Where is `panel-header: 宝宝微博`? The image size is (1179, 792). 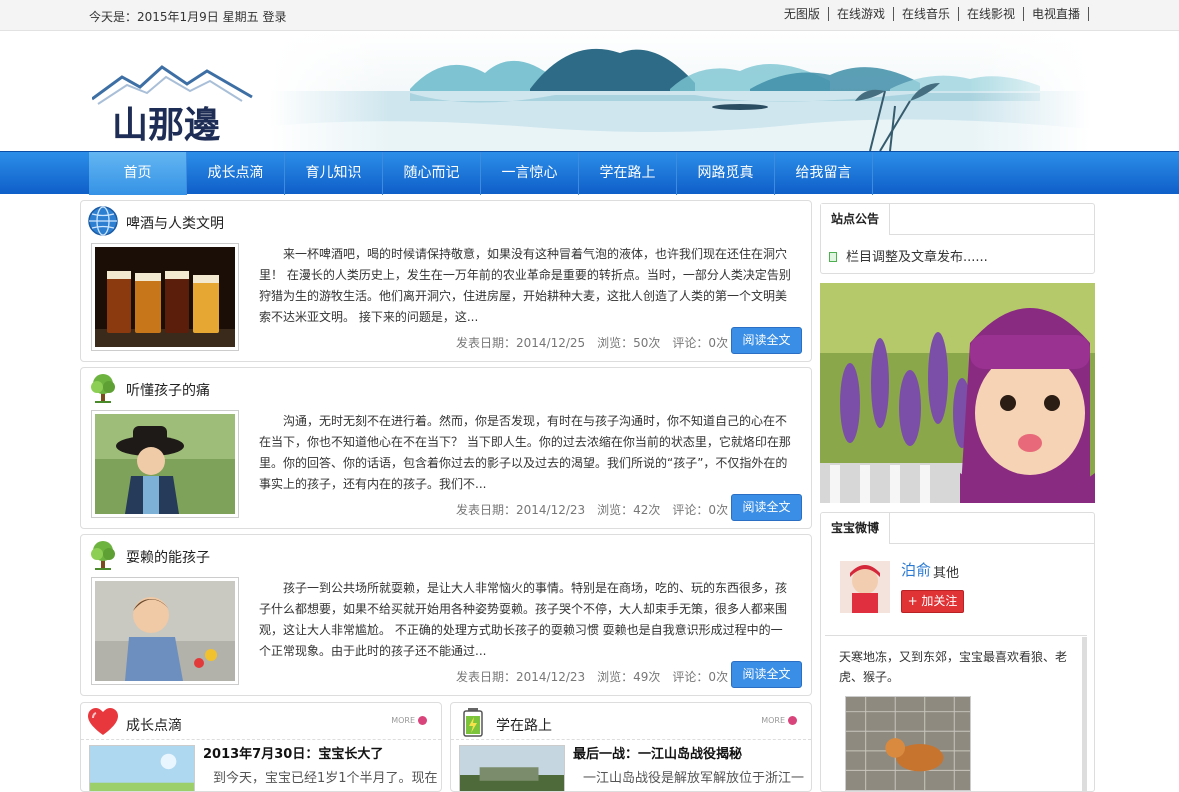 panel-header: 宝宝微博 is located at coordinates (957, 528).